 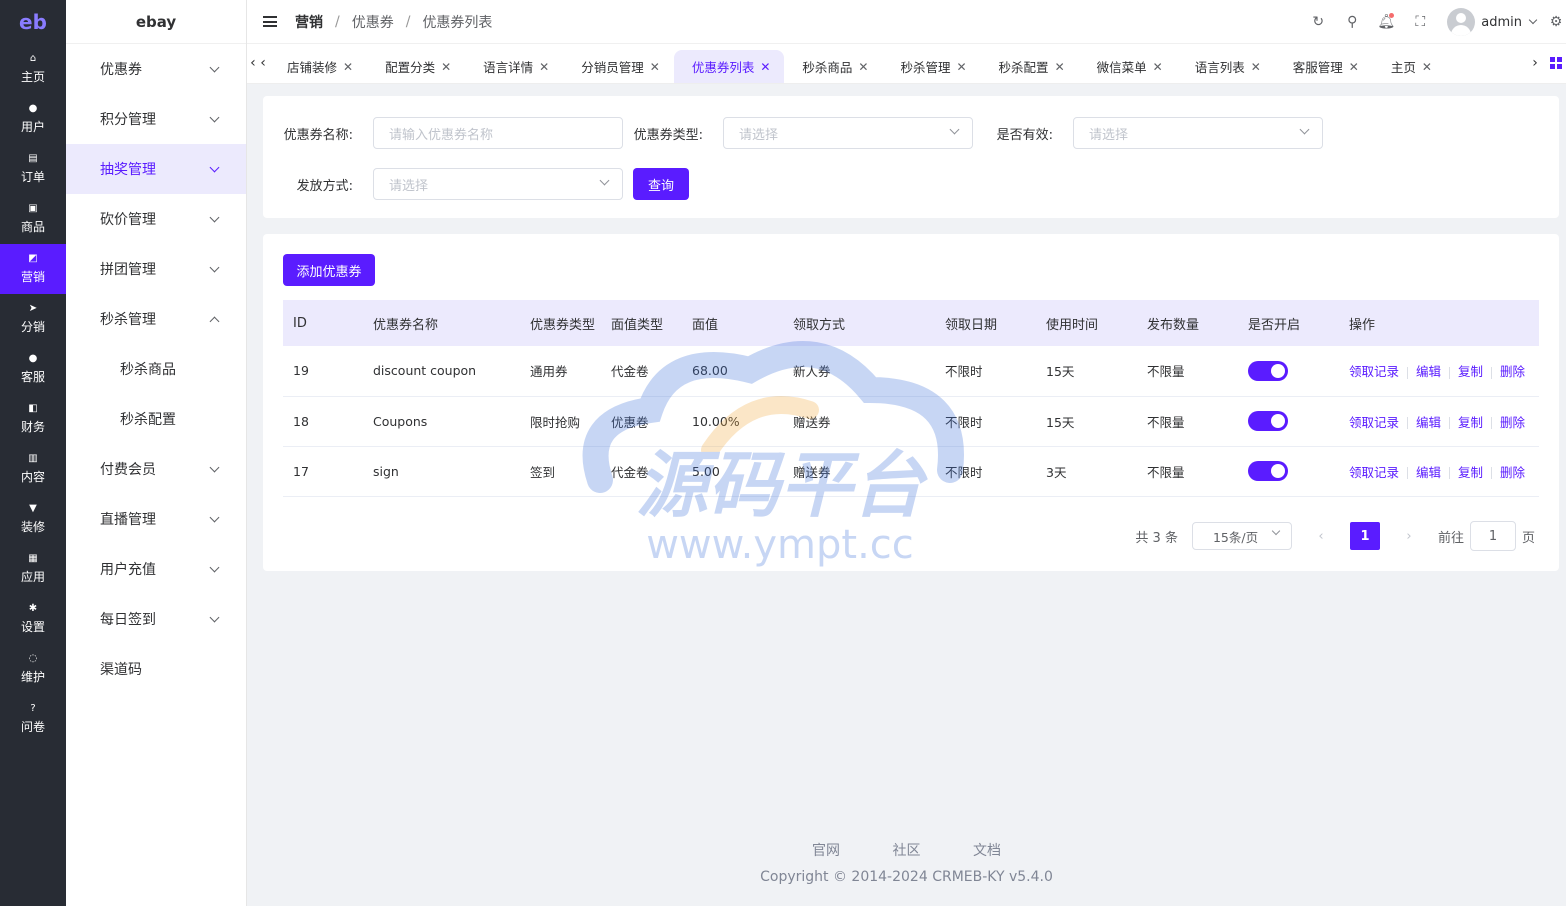 I want to click on footer-link-docs: 文档, so click(x=987, y=851).